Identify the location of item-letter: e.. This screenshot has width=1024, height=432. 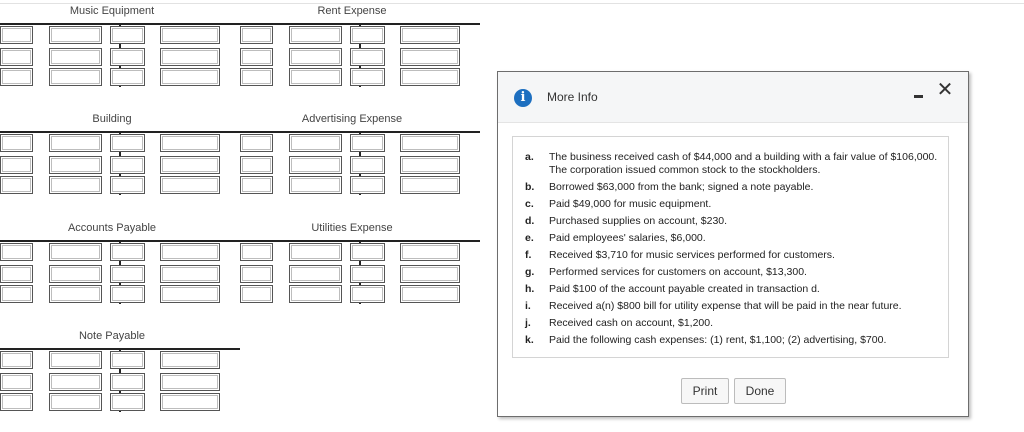
(529, 238).